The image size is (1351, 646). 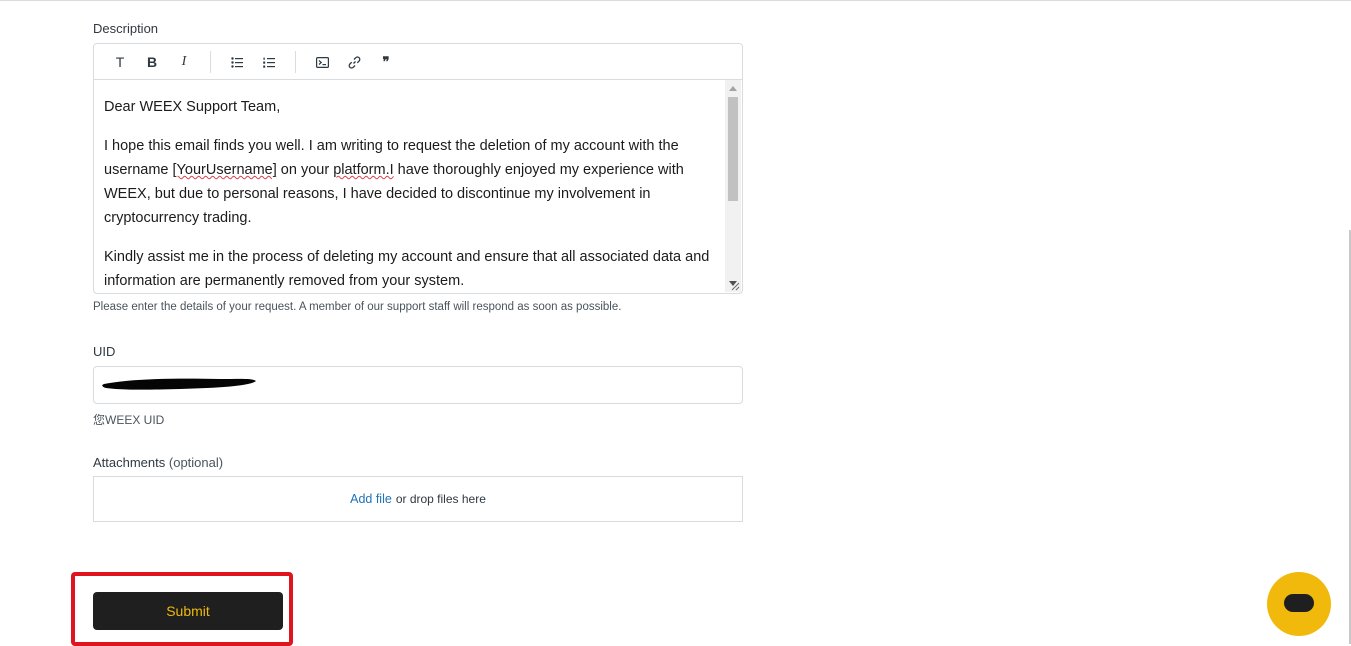 I want to click on italic-button: I, so click(x=184, y=62).